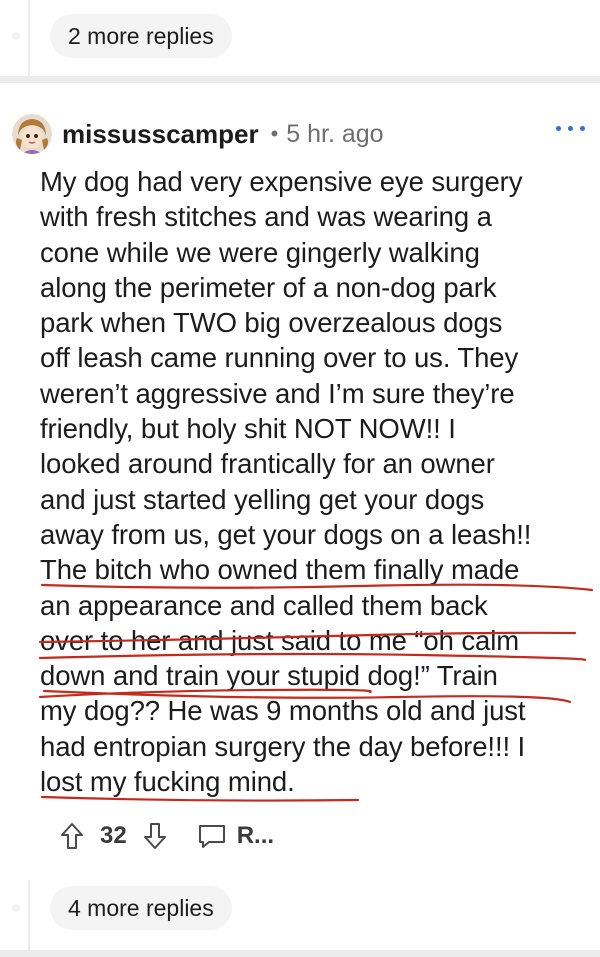  What do you see at coordinates (141, 908) in the screenshot?
I see `more-replies-button-bottom: 4 more replies` at bounding box center [141, 908].